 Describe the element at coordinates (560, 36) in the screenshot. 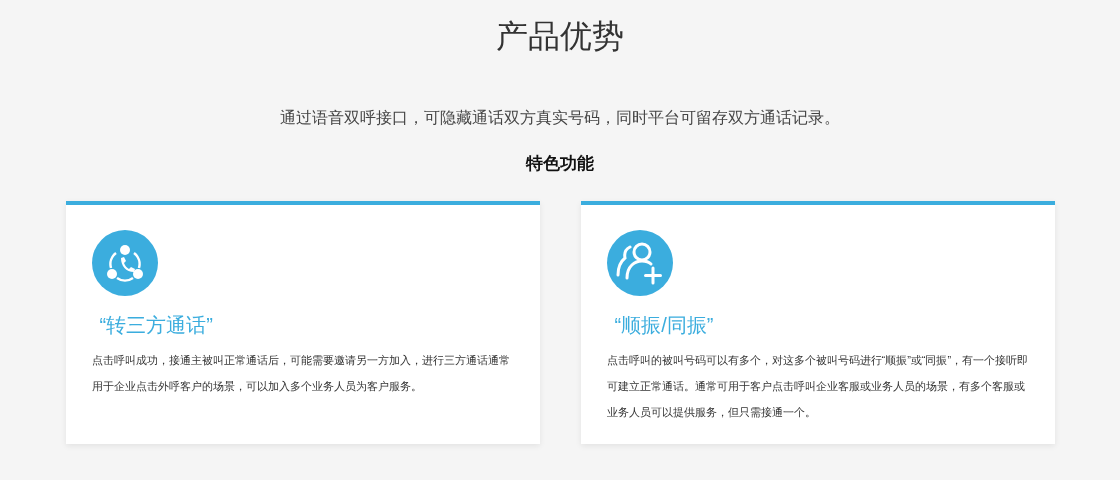

I see `page-heading: 产品优势` at that location.